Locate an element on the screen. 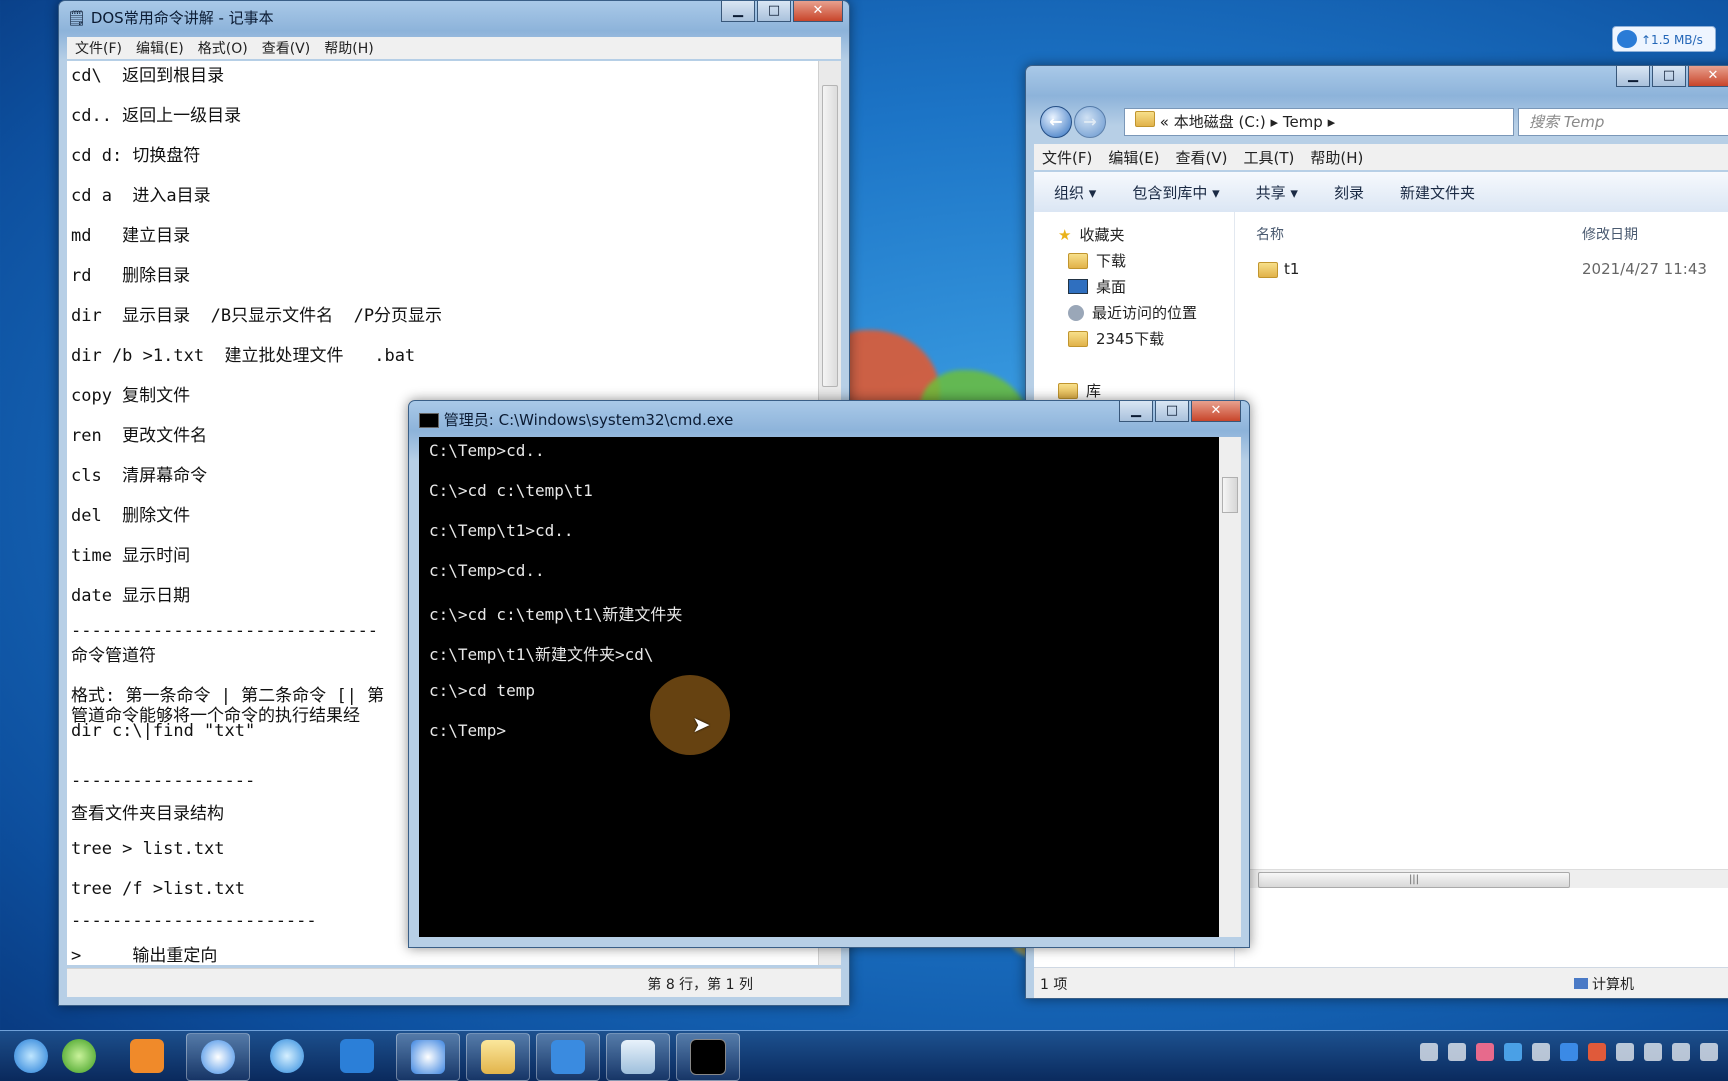 Image resolution: width=1728 pixels, height=1081 pixels. column-date-modified: 修改日期 is located at coordinates (1610, 234).